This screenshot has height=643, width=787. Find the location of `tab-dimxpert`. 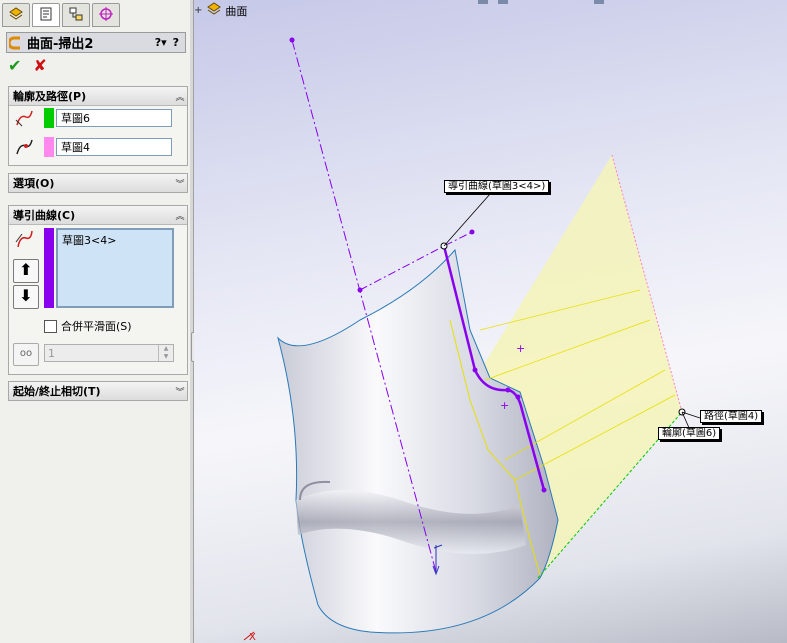

tab-dimxpert is located at coordinates (106, 15).